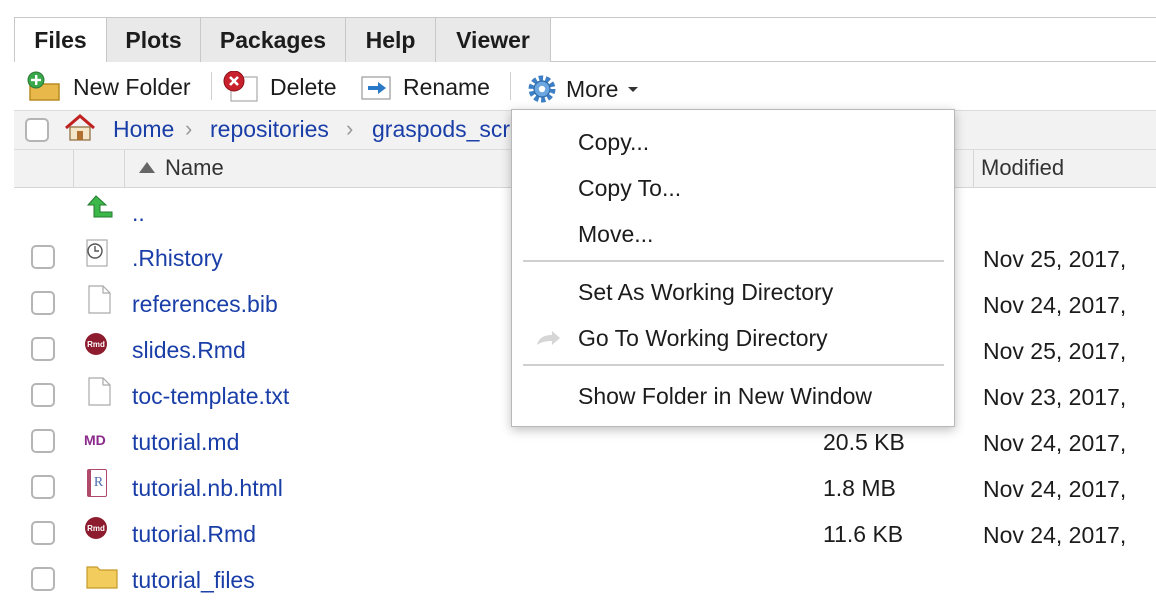 The width and height of the screenshot is (1156, 612). I want to click on column-modified-header: Modified, so click(1022, 168).